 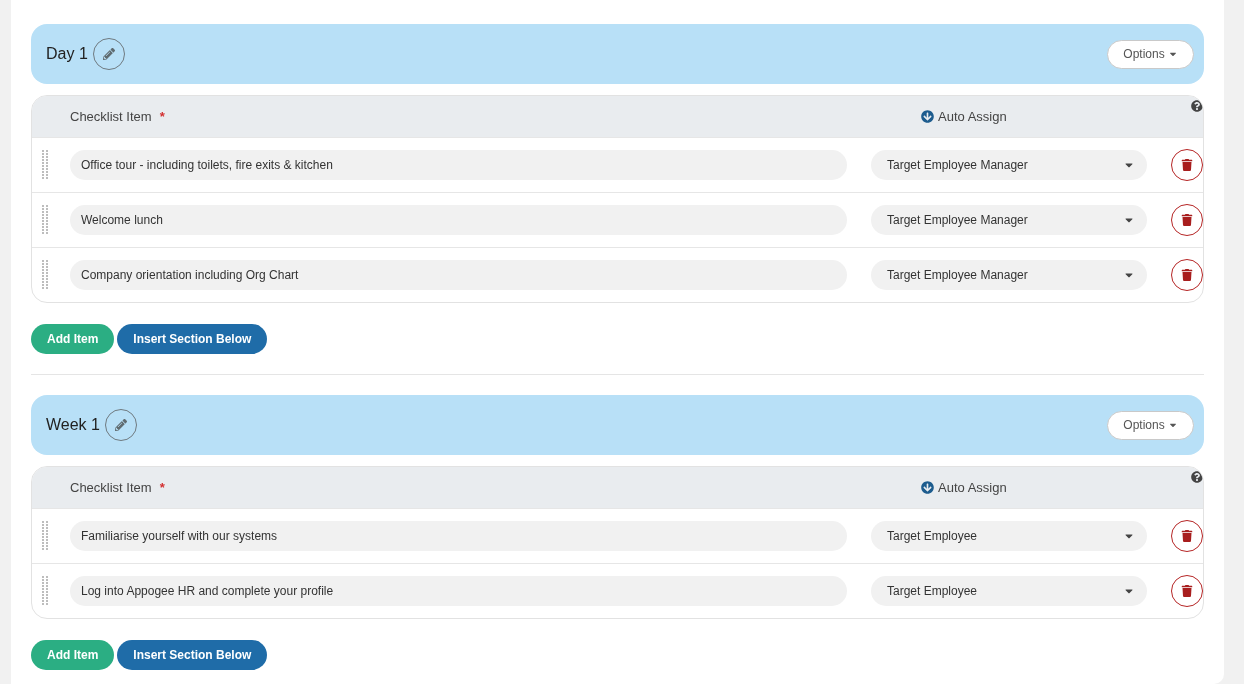 What do you see at coordinates (458, 536) in the screenshot?
I see `item-input: Familiarise yourself with our systems` at bounding box center [458, 536].